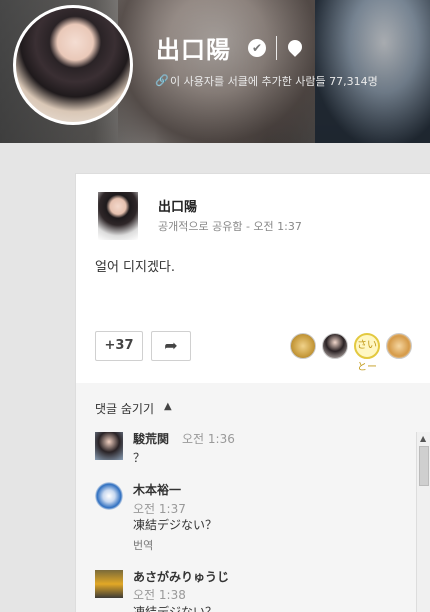 This screenshot has width=430, height=612. I want to click on plus-one-button: +37, so click(119, 346).